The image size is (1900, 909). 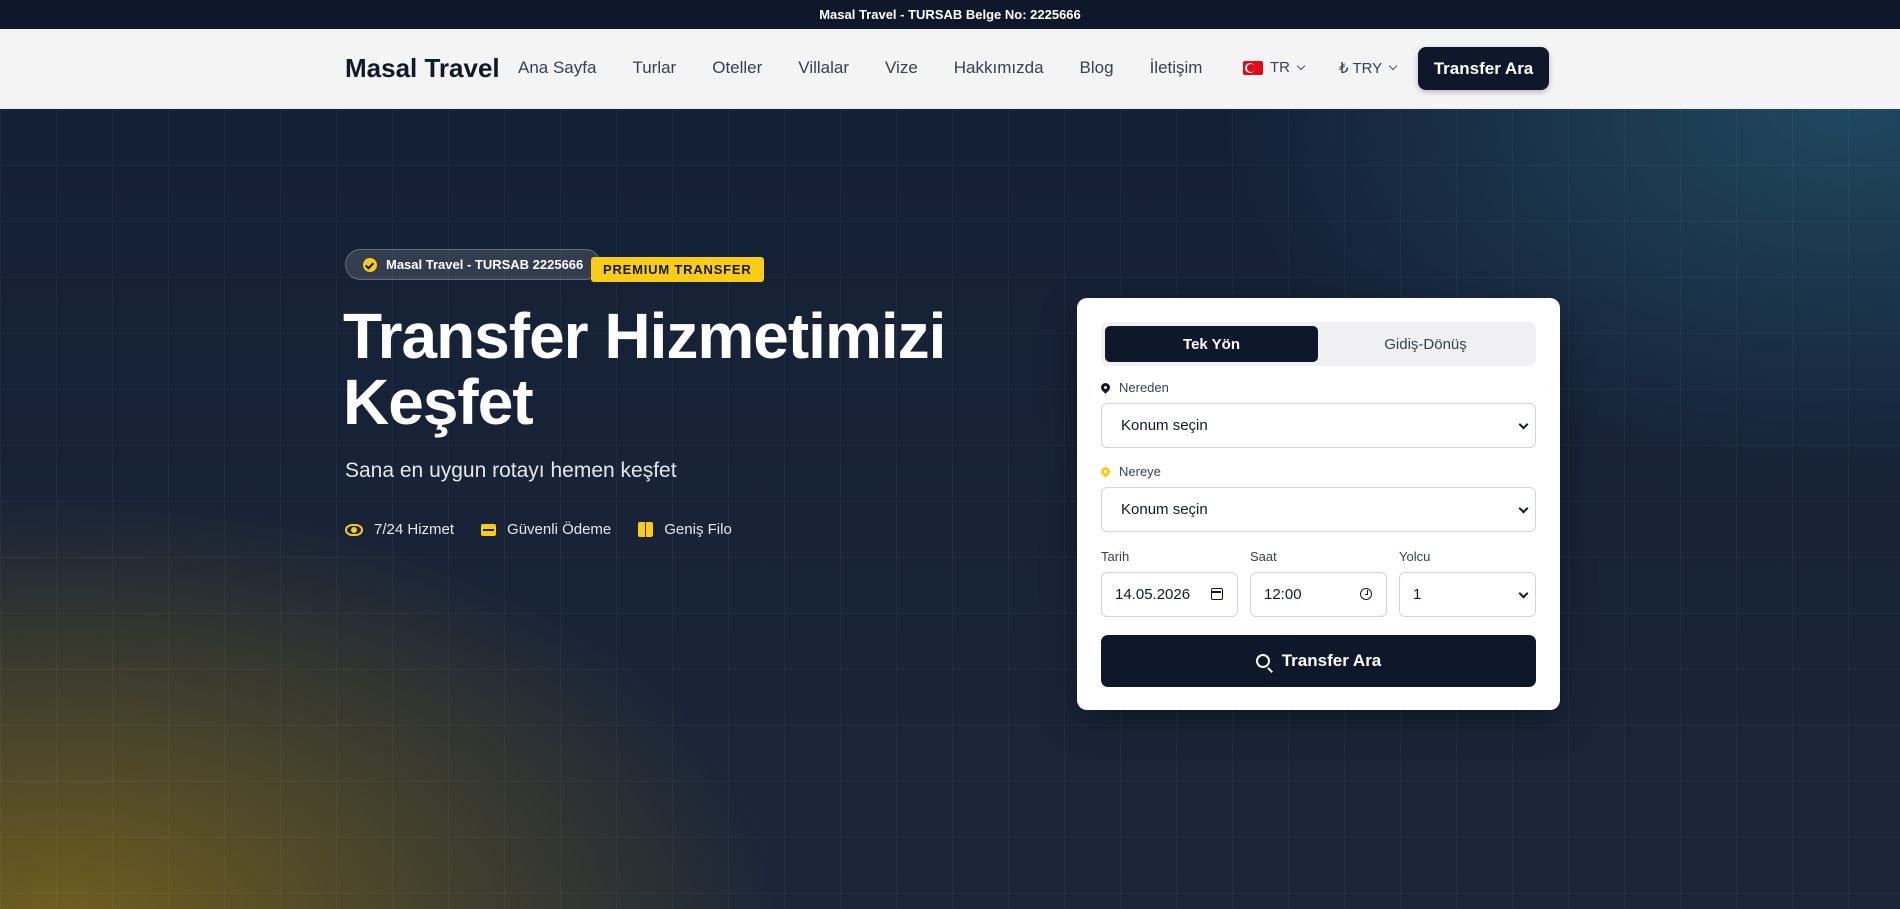 I want to click on clock-icon, so click(x=1366, y=594).